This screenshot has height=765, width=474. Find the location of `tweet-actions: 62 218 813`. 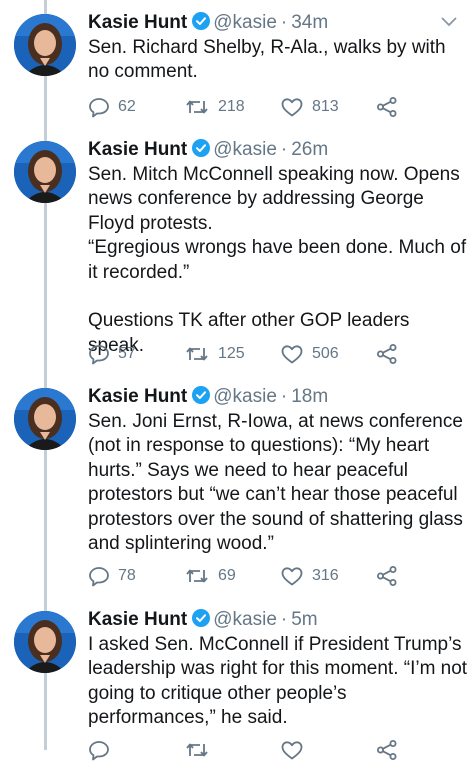

tweet-actions: 62 218 813 is located at coordinates (278, 107).